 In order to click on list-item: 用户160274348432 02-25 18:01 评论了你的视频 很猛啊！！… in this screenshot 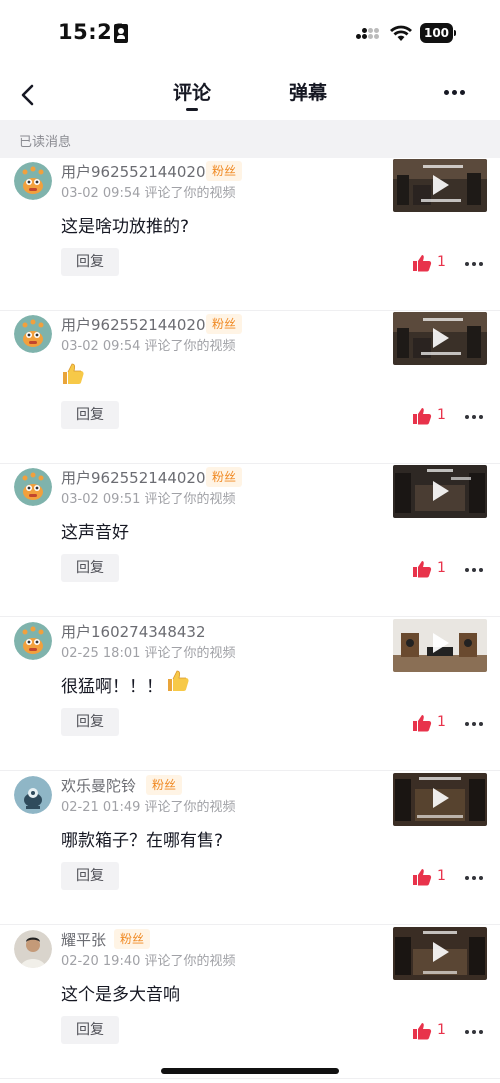, I will do `click(250, 694)`.